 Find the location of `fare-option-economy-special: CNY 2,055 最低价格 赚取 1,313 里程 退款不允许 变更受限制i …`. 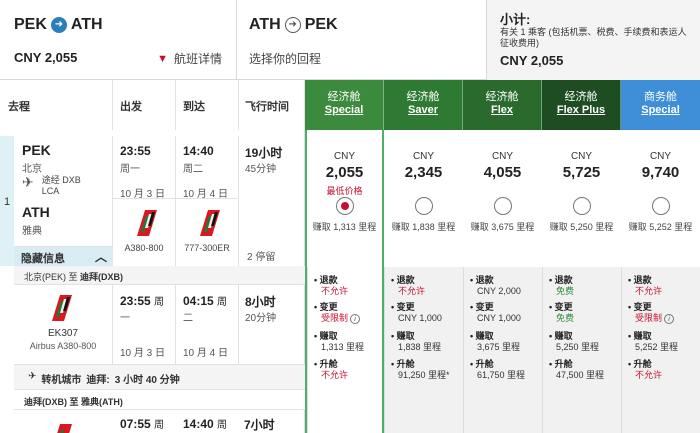

fare-option-economy-special: CNY 2,055 最低价格 赚取 1,313 里程 退款不允许 变更受限制i … is located at coordinates (344, 281).